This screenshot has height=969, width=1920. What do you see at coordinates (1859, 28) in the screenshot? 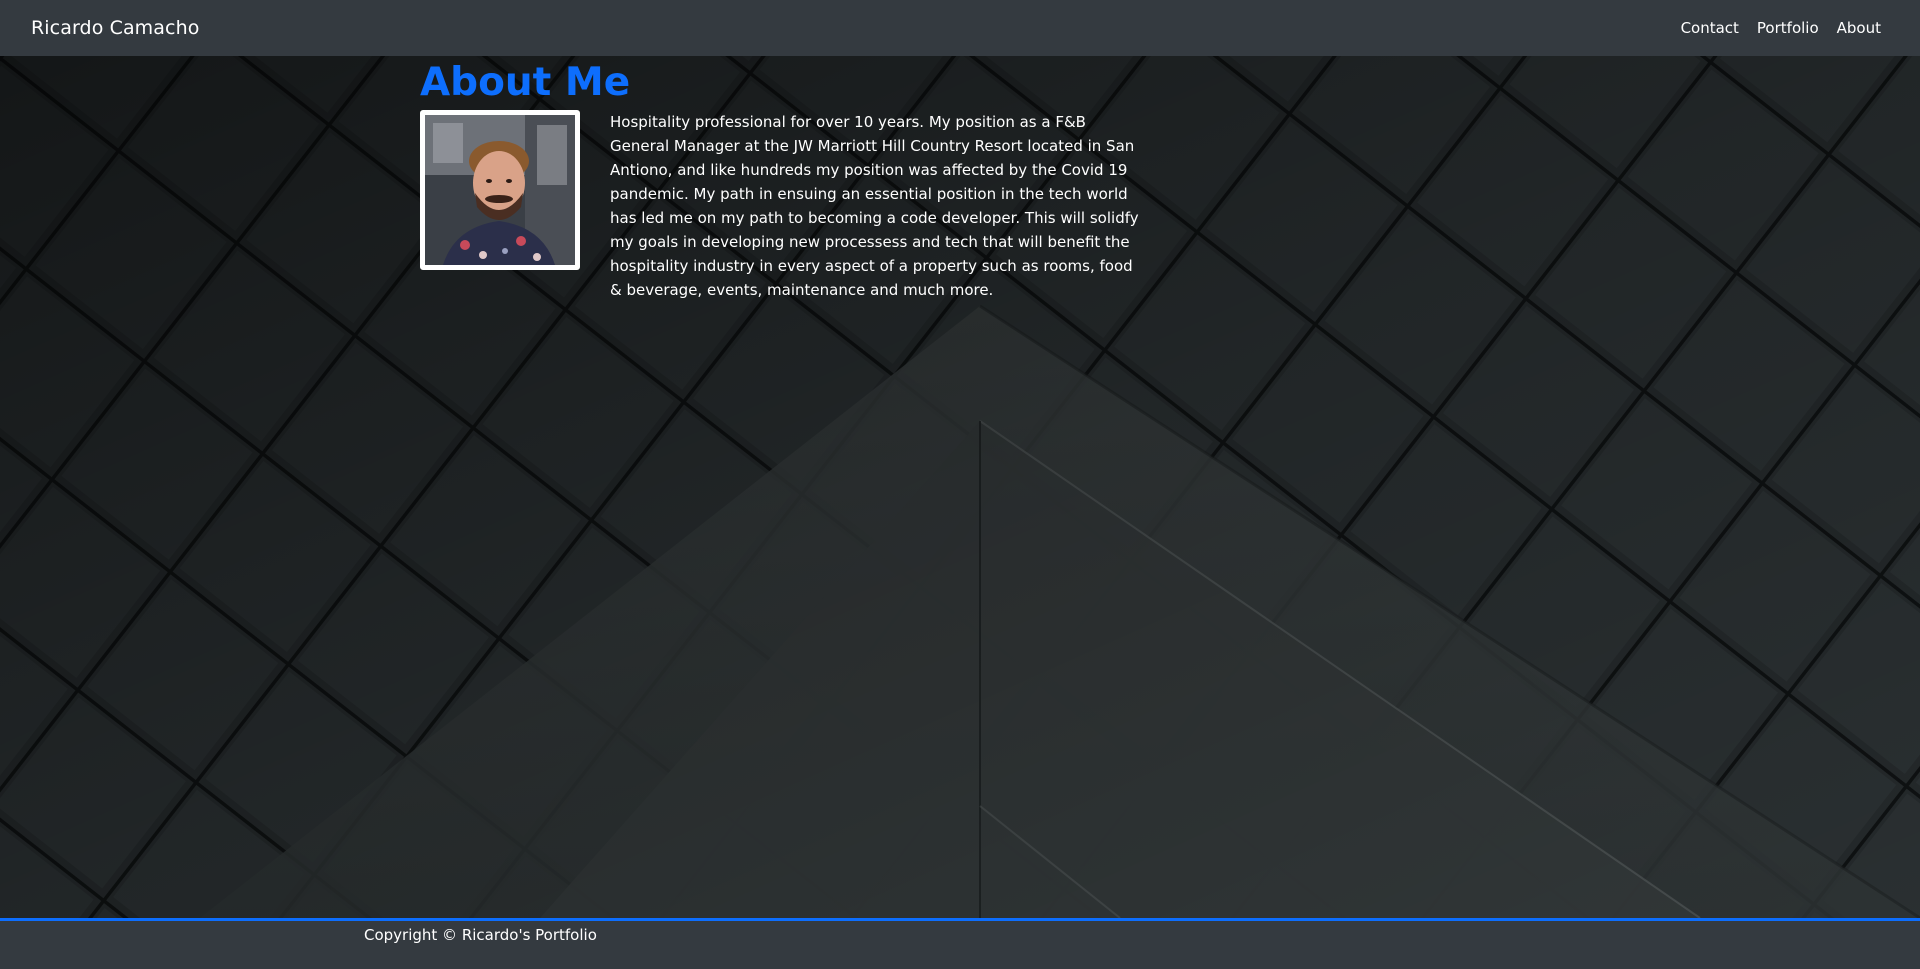
I see `nav-link-about: About` at bounding box center [1859, 28].